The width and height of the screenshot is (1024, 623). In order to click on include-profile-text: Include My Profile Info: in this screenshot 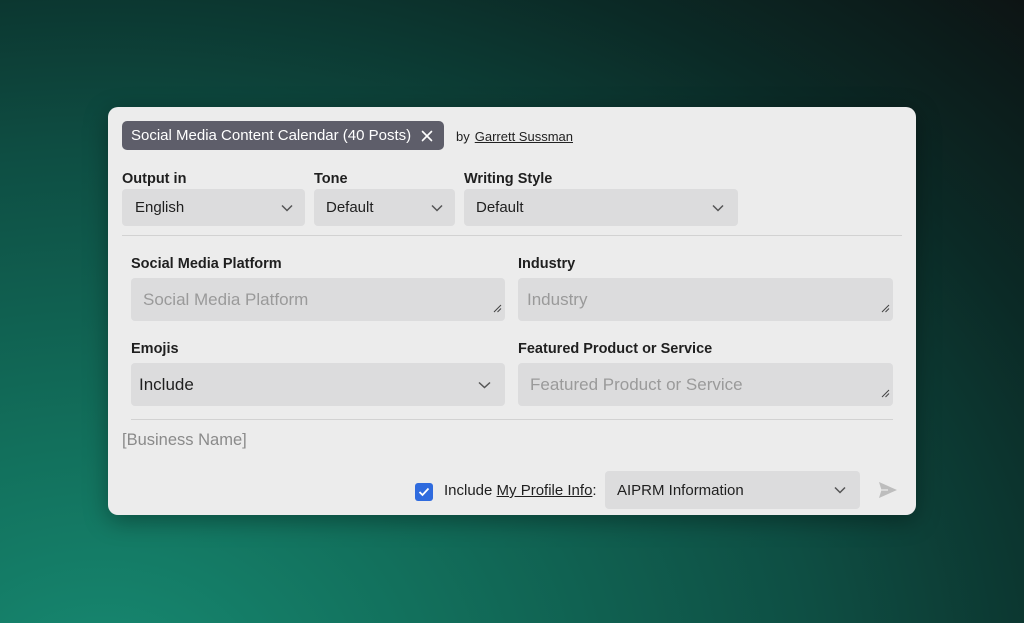, I will do `click(520, 490)`.